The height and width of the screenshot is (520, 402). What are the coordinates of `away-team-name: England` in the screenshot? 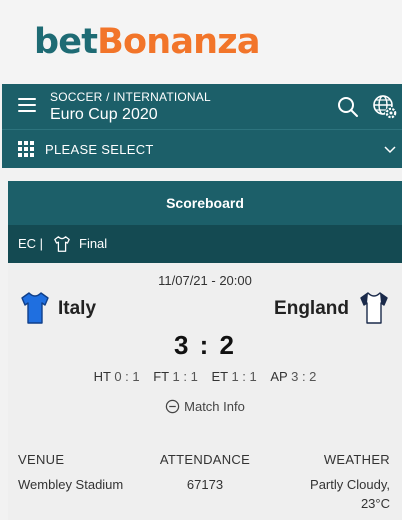 It's located at (311, 308).